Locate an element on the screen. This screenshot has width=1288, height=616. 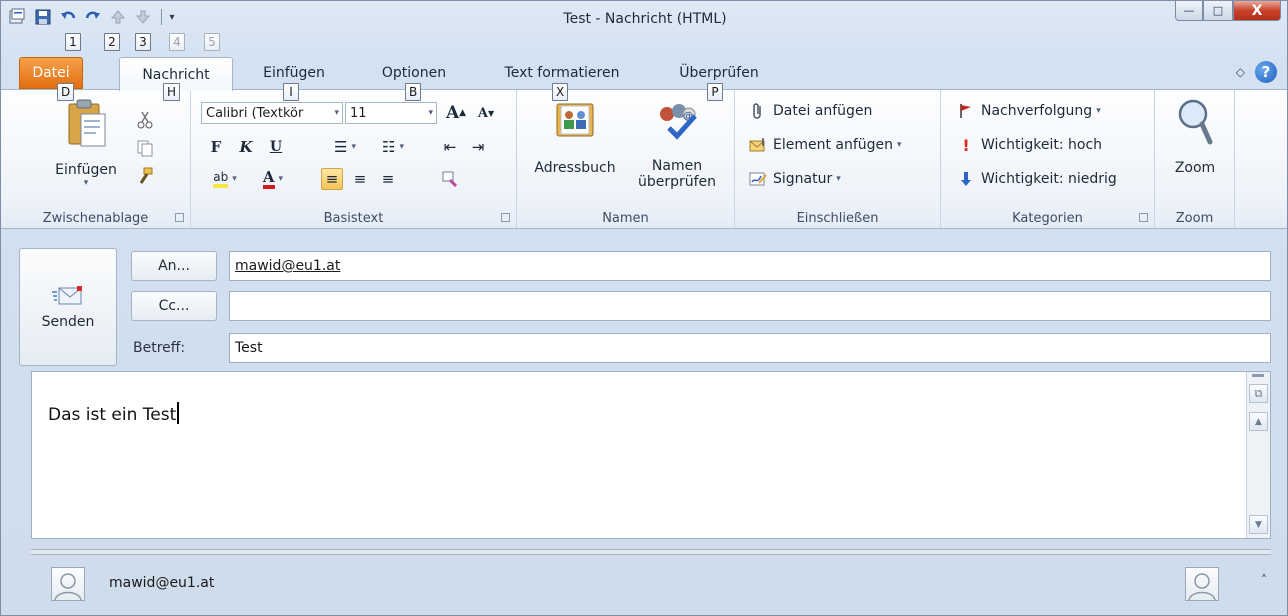
maximize-icon: □ is located at coordinates (1218, 10).